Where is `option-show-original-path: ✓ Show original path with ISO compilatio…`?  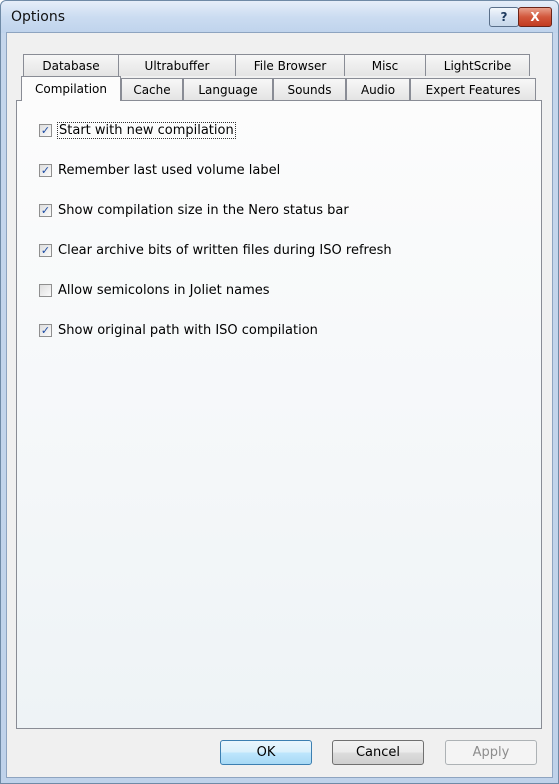 option-show-original-path: ✓ Show original path with ISO compilatio… is located at coordinates (178, 330).